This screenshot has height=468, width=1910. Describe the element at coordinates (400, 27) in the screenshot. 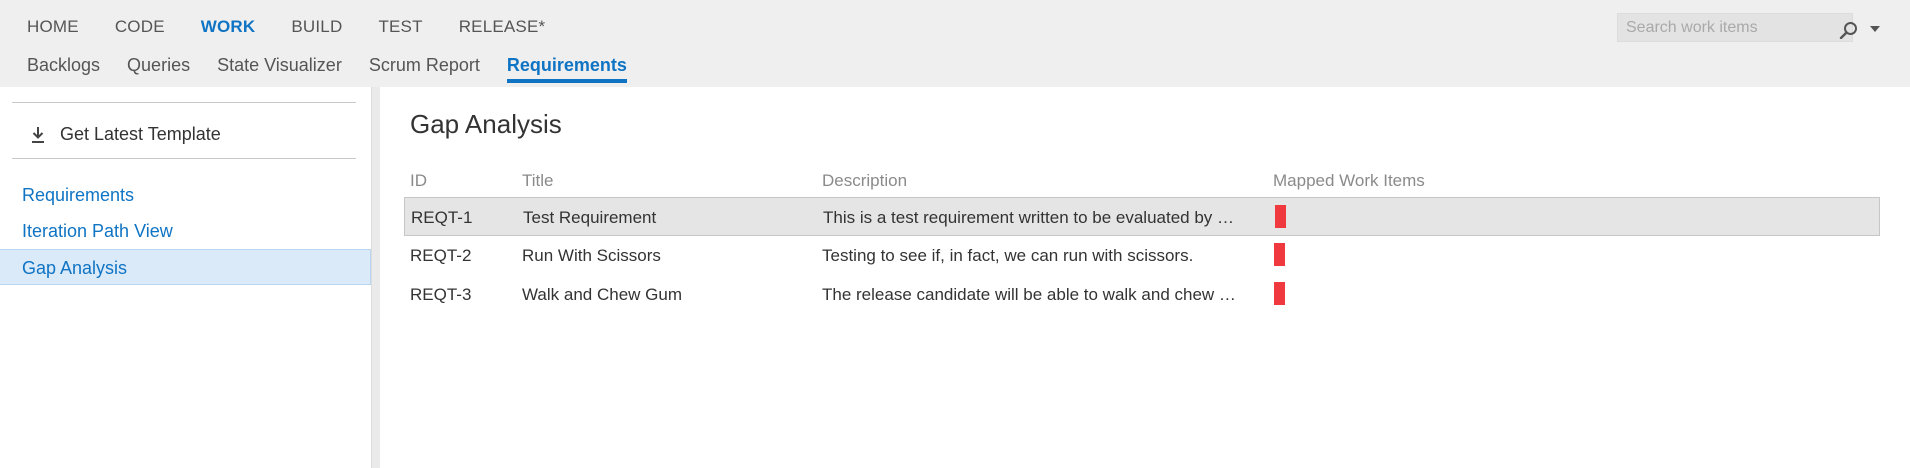

I see `hub-test: TEST` at that location.